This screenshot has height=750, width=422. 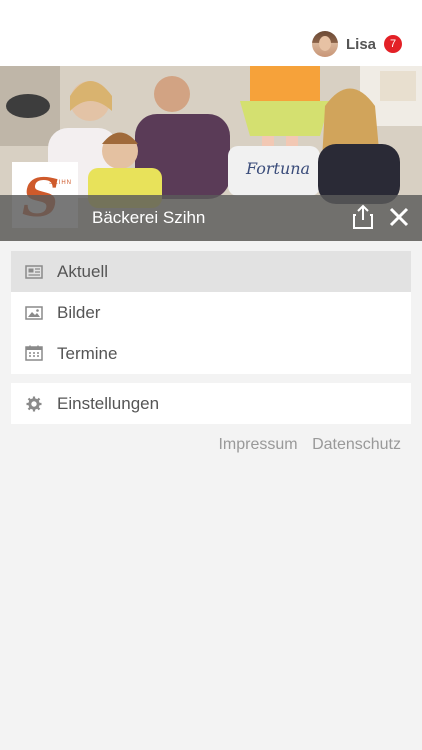 What do you see at coordinates (34, 353) in the screenshot?
I see `calendar-icon` at bounding box center [34, 353].